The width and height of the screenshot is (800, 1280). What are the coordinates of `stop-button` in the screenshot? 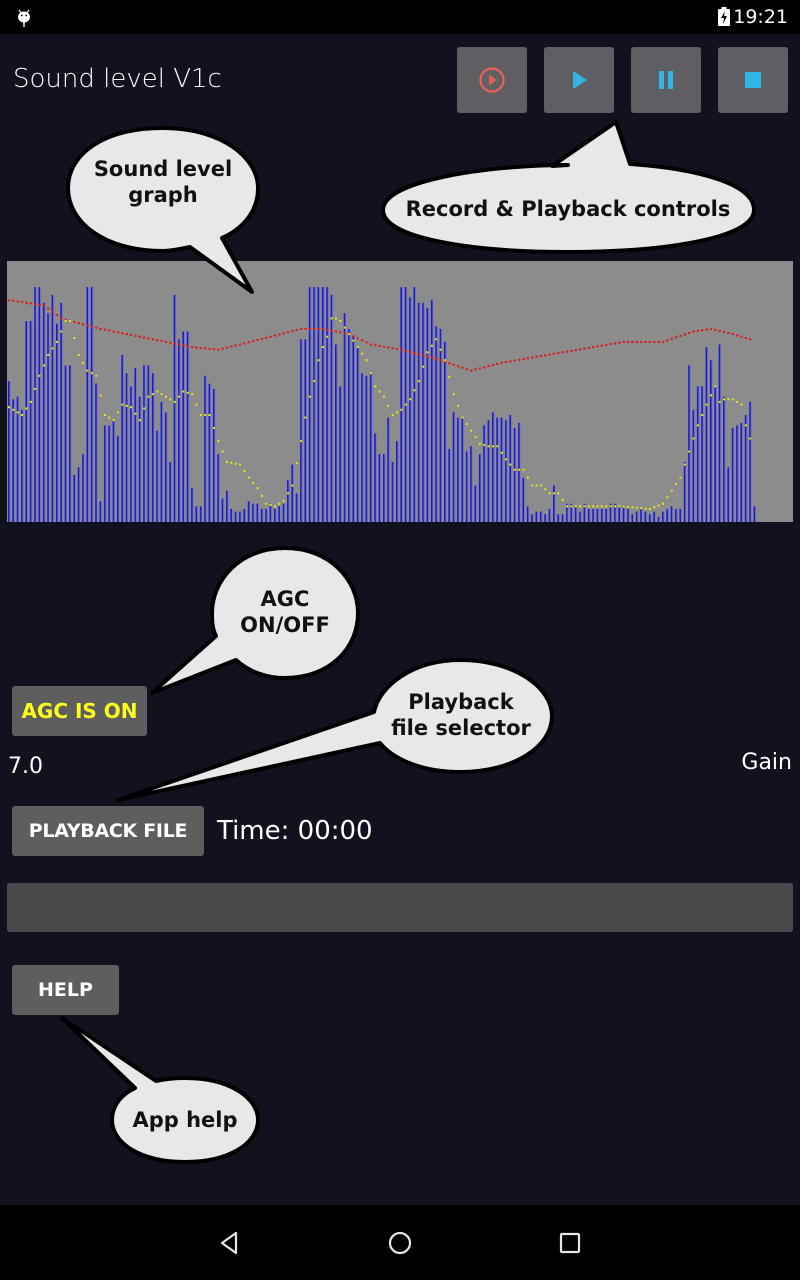 It's located at (753, 80).